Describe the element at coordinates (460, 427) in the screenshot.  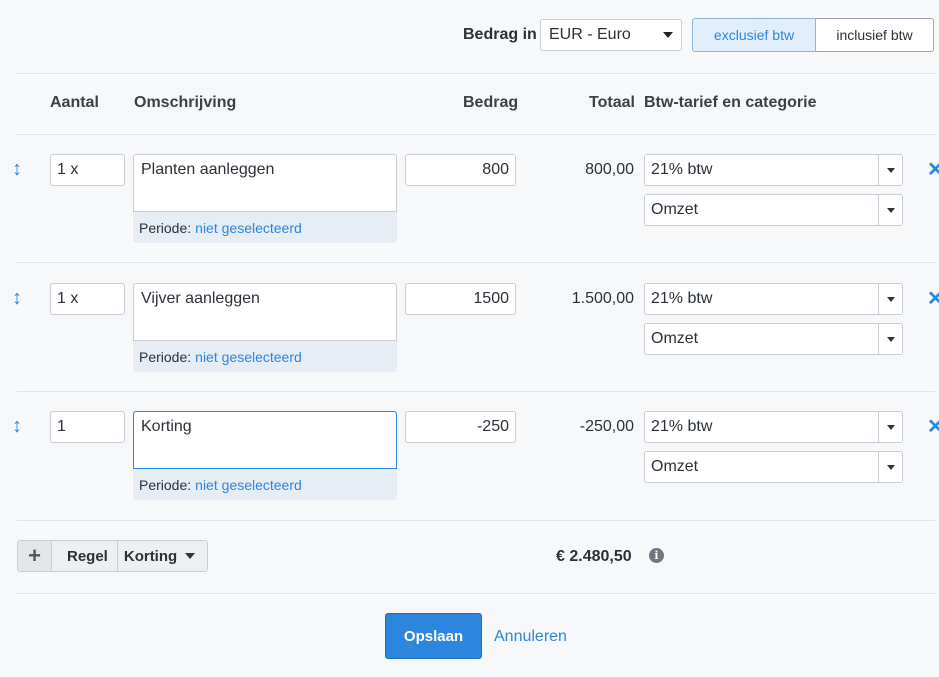
I see `amount-input: -250` at that location.